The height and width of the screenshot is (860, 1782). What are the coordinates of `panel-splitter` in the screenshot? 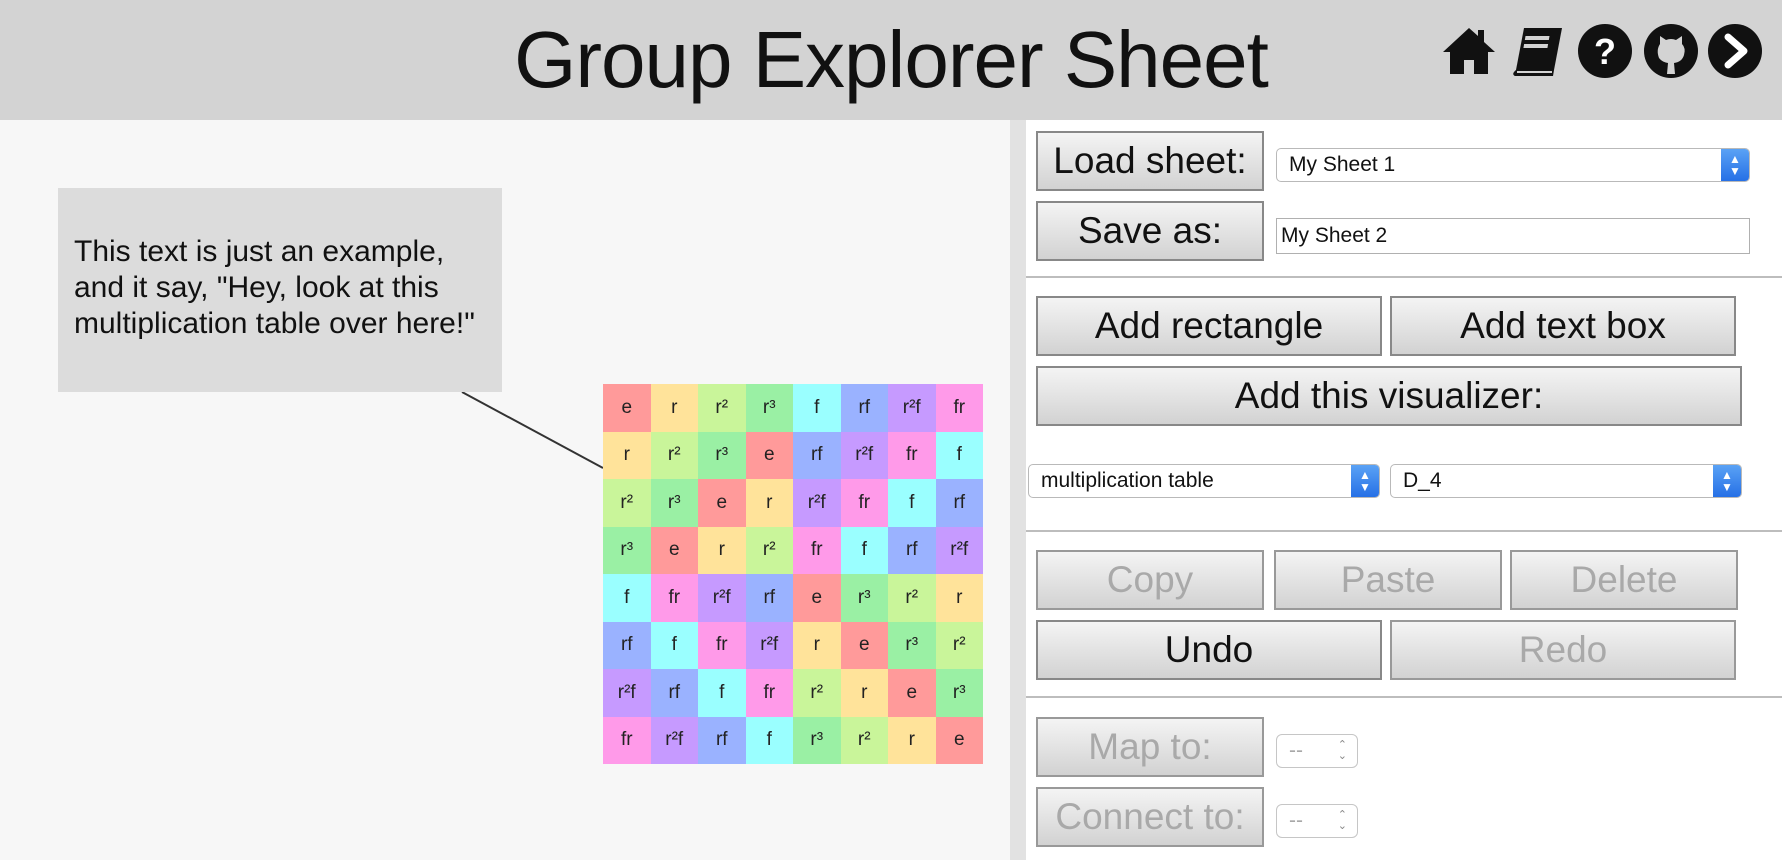 It's located at (1018, 490).